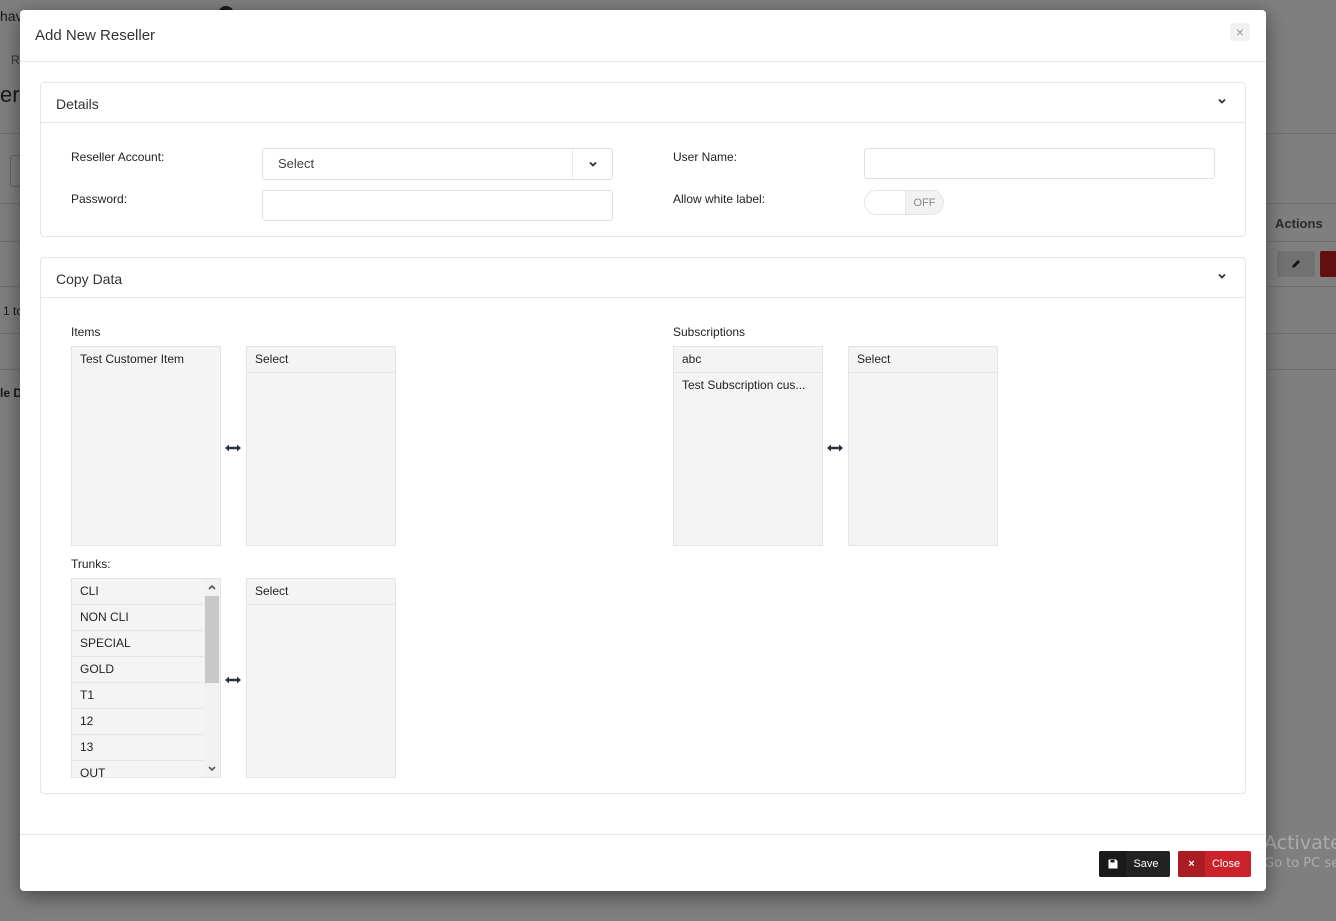 This screenshot has height=921, width=1336. I want to click on copy-data-panel-toggle: Copy Data, so click(643, 278).